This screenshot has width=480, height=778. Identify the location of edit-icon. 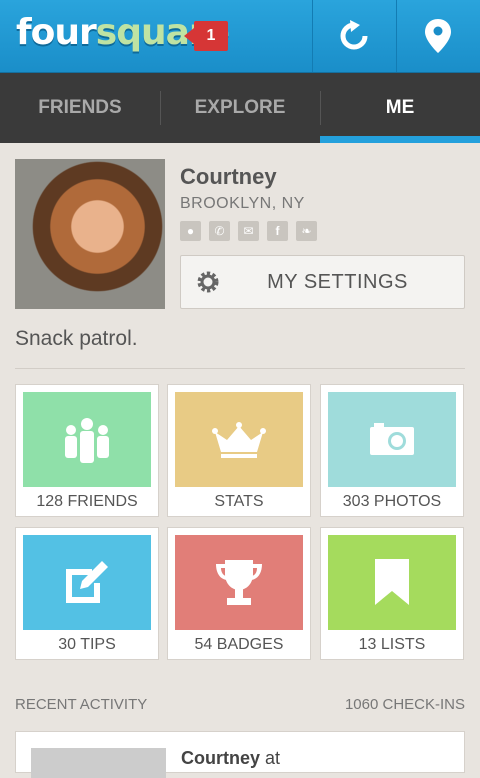
(87, 581).